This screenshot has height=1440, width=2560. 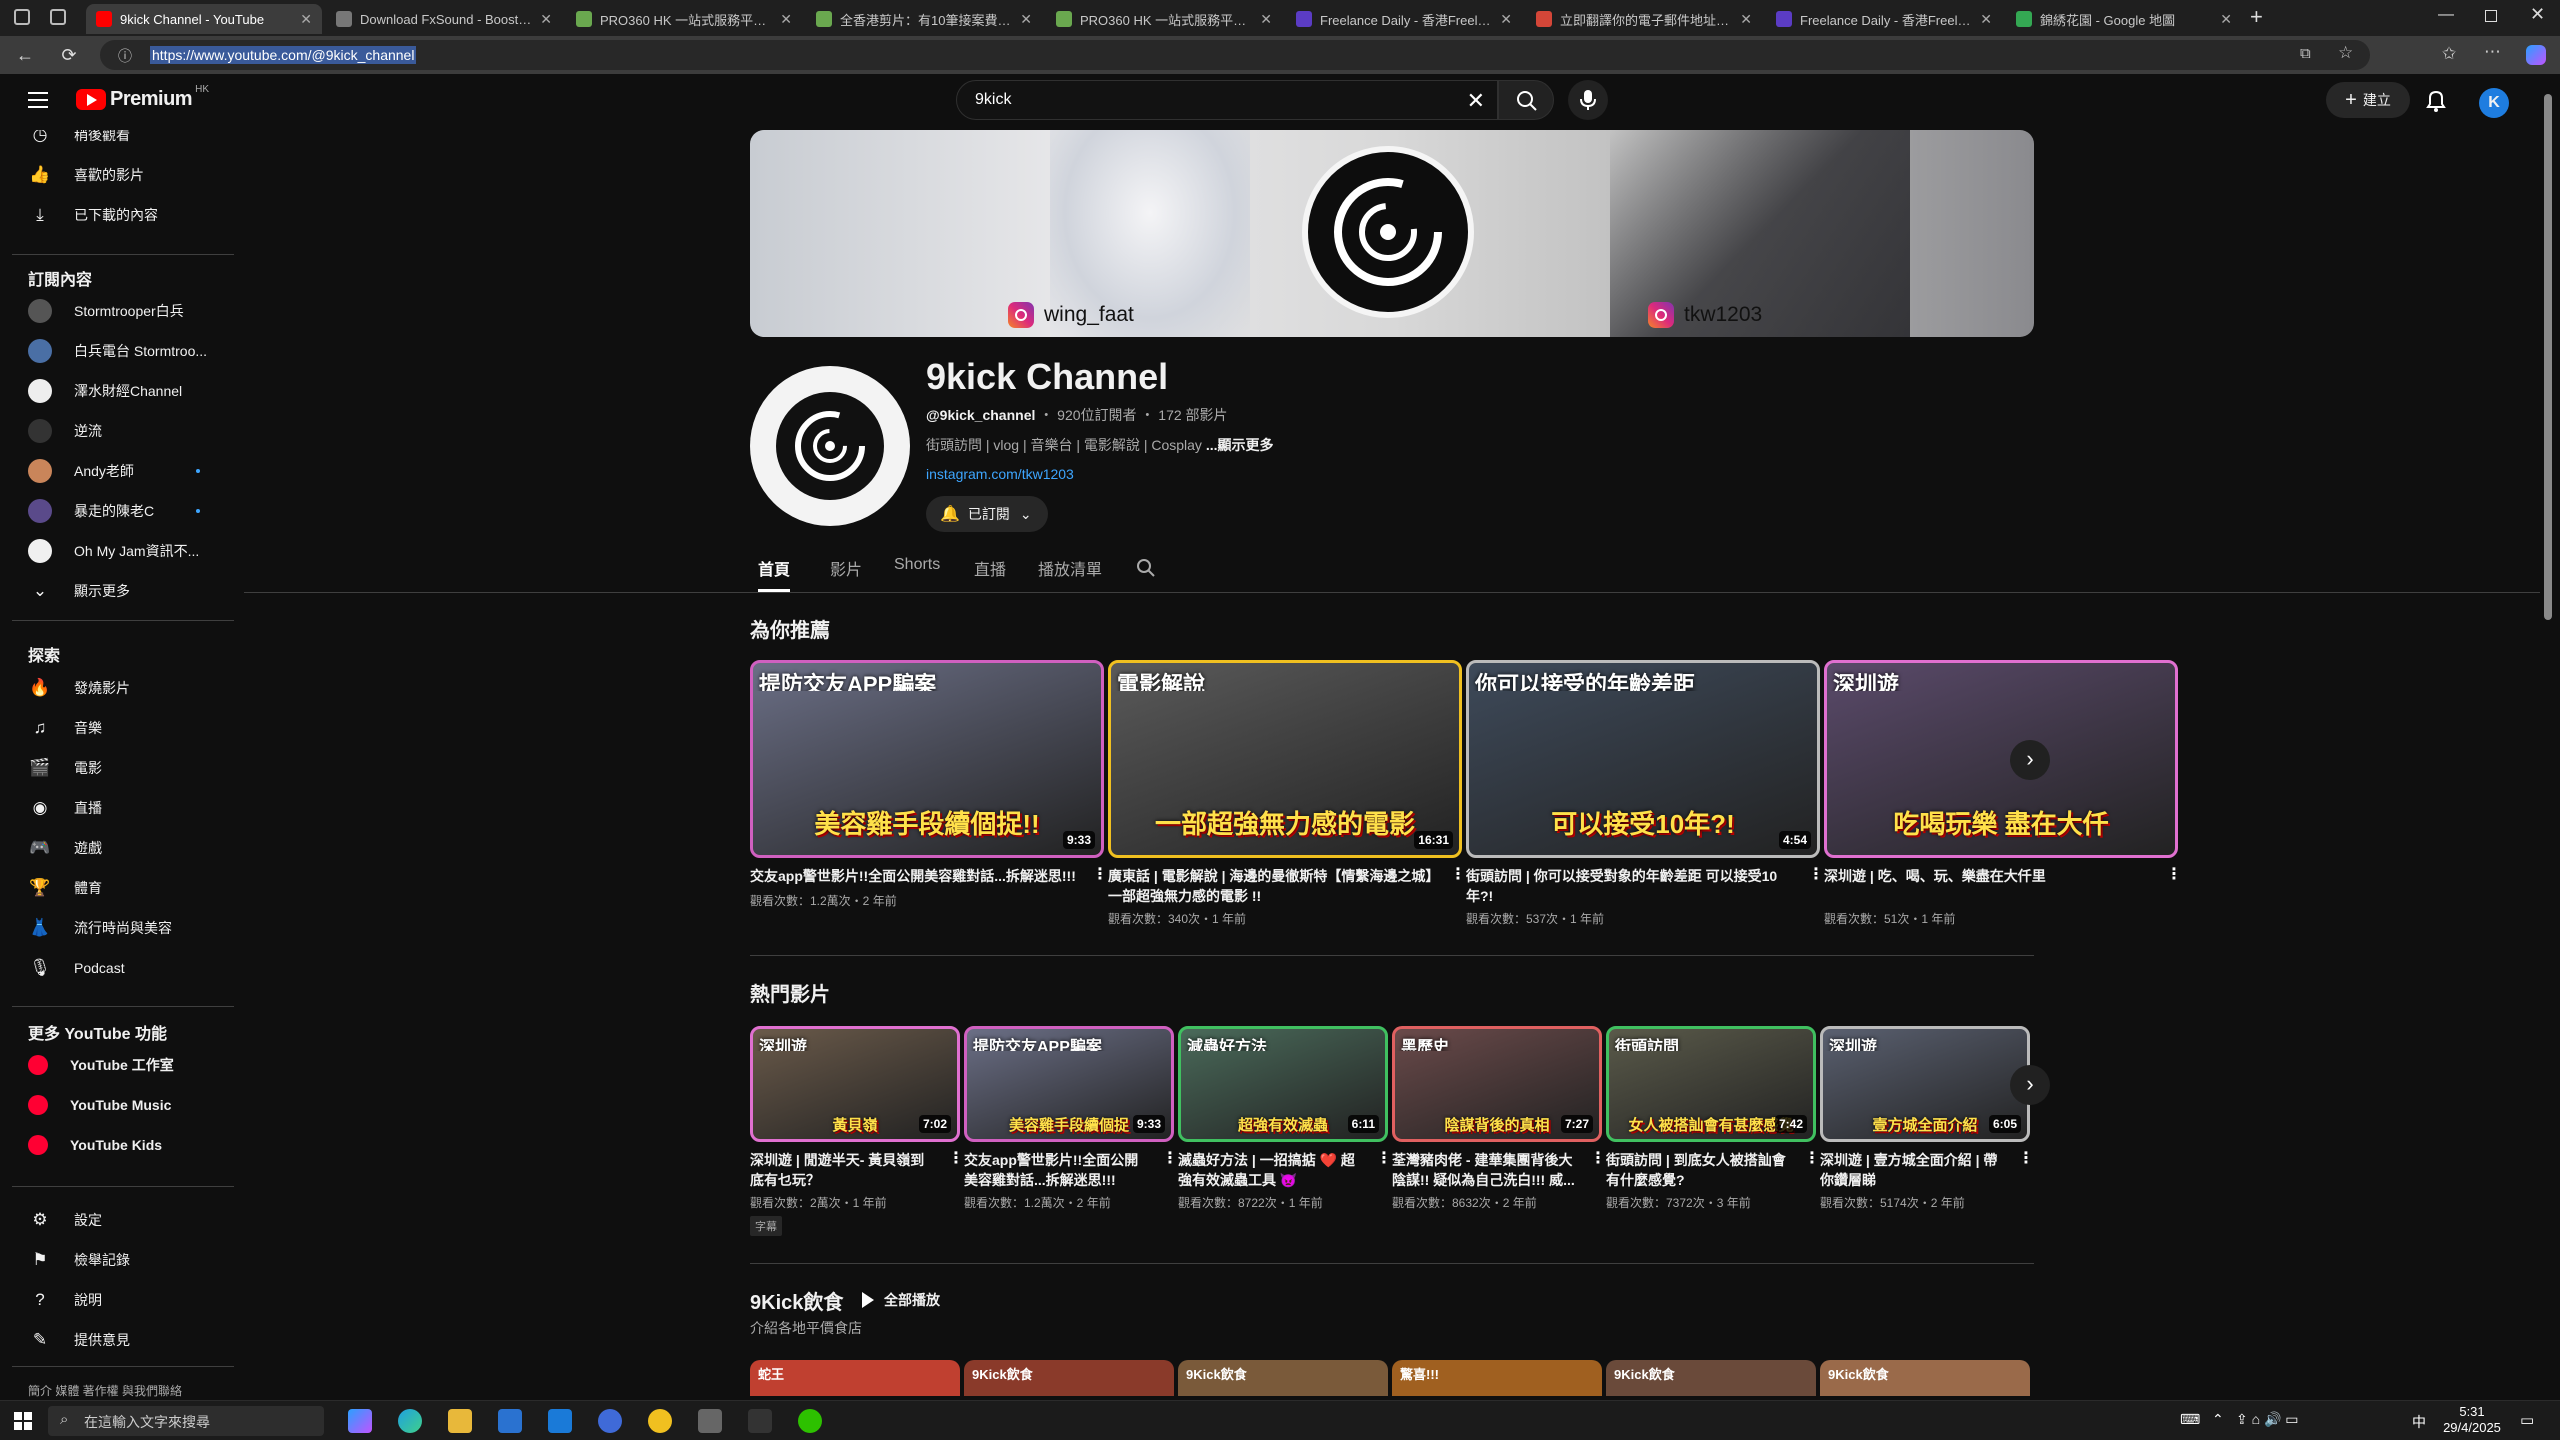 I want to click on channel-link: instagram.com/tkw1203, so click(x=1000, y=474).